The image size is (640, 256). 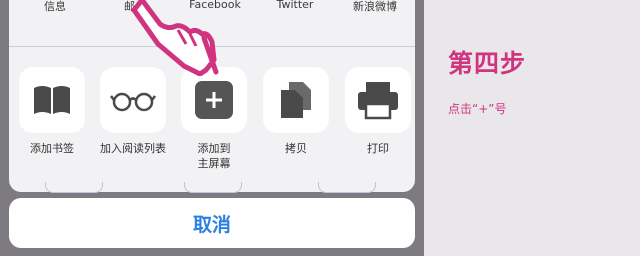 What do you see at coordinates (296, 148) in the screenshot?
I see `action-label: 拷贝` at bounding box center [296, 148].